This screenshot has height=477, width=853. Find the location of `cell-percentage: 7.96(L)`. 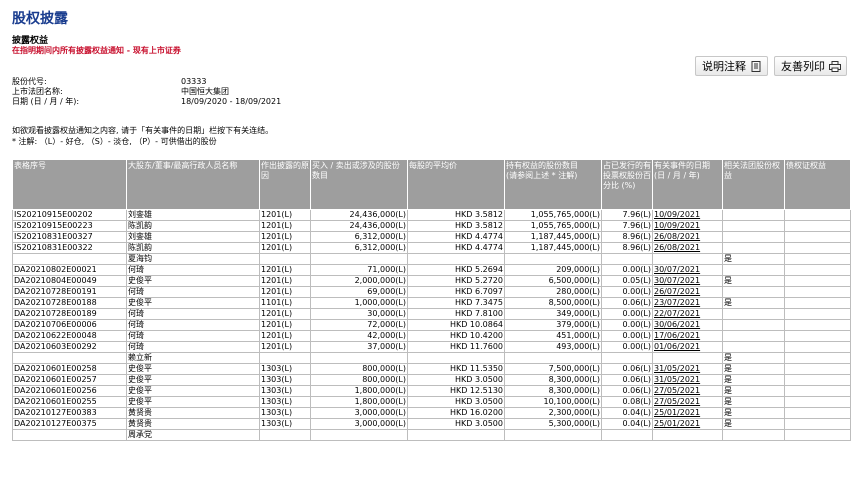

cell-percentage: 7.96(L) is located at coordinates (627, 226).